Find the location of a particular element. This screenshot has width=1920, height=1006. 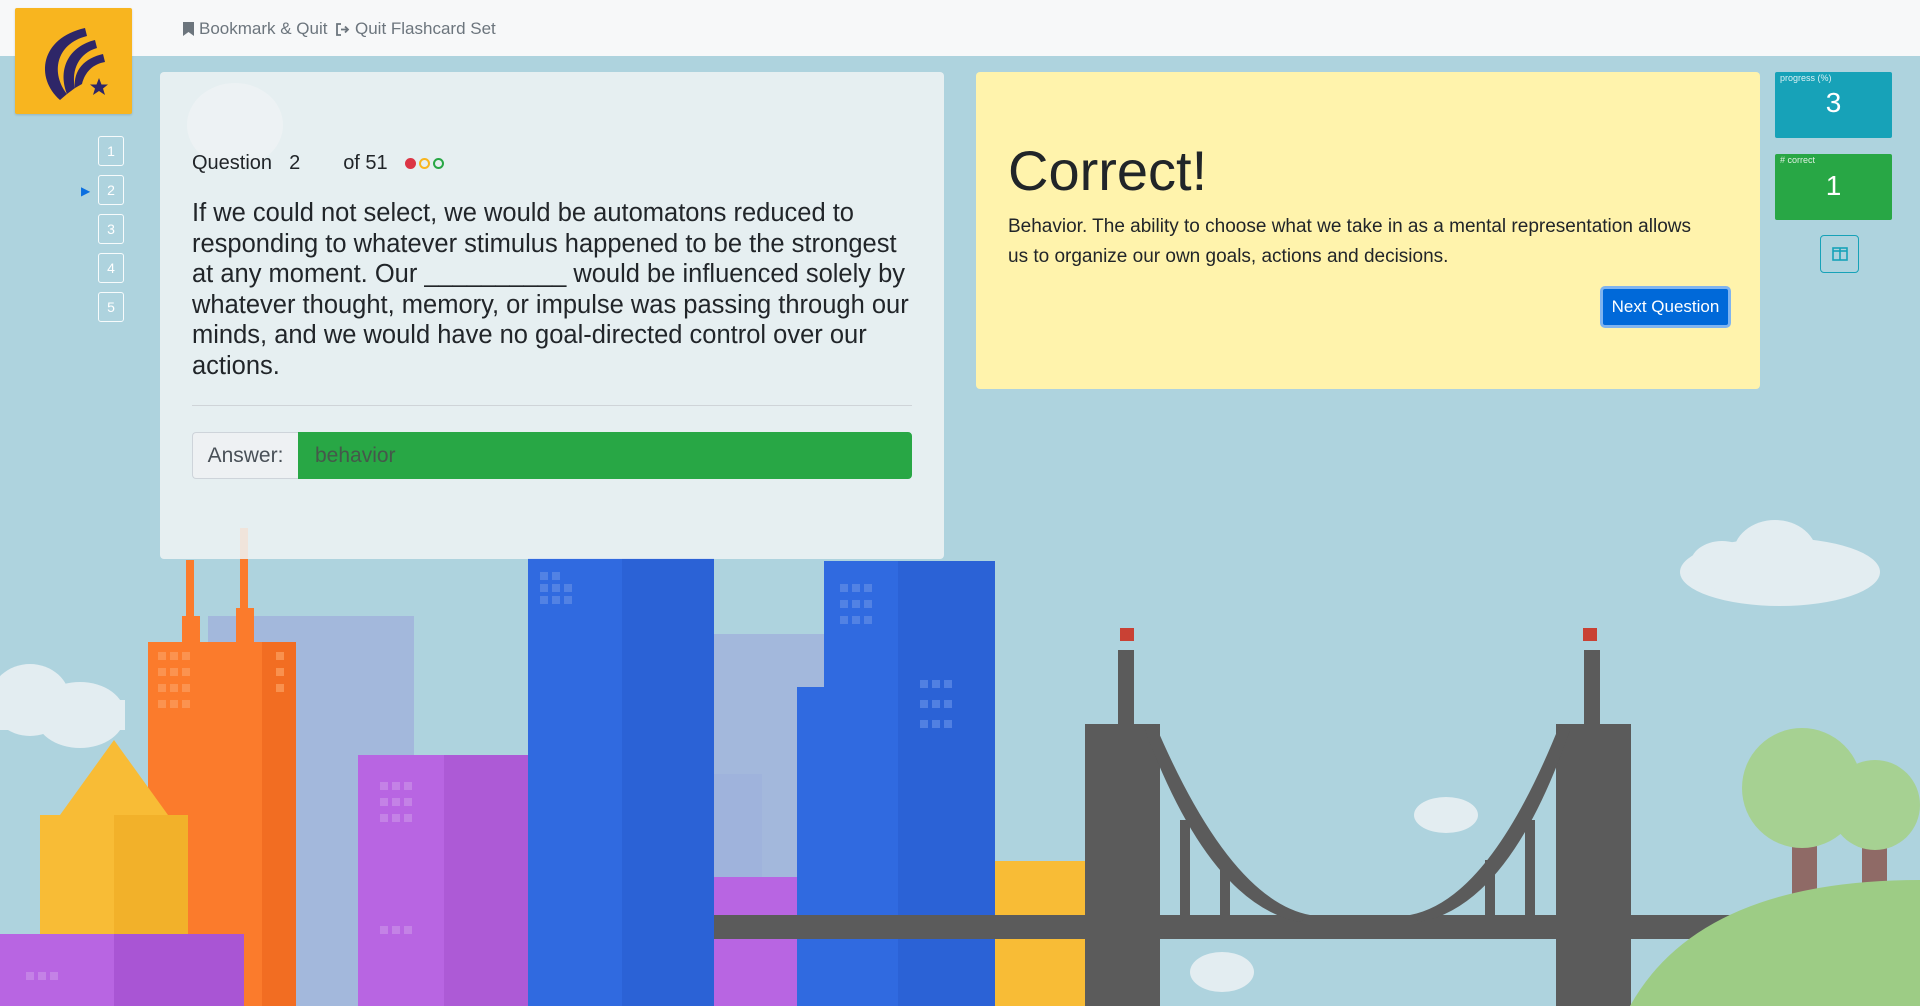

app-logo is located at coordinates (73, 61).